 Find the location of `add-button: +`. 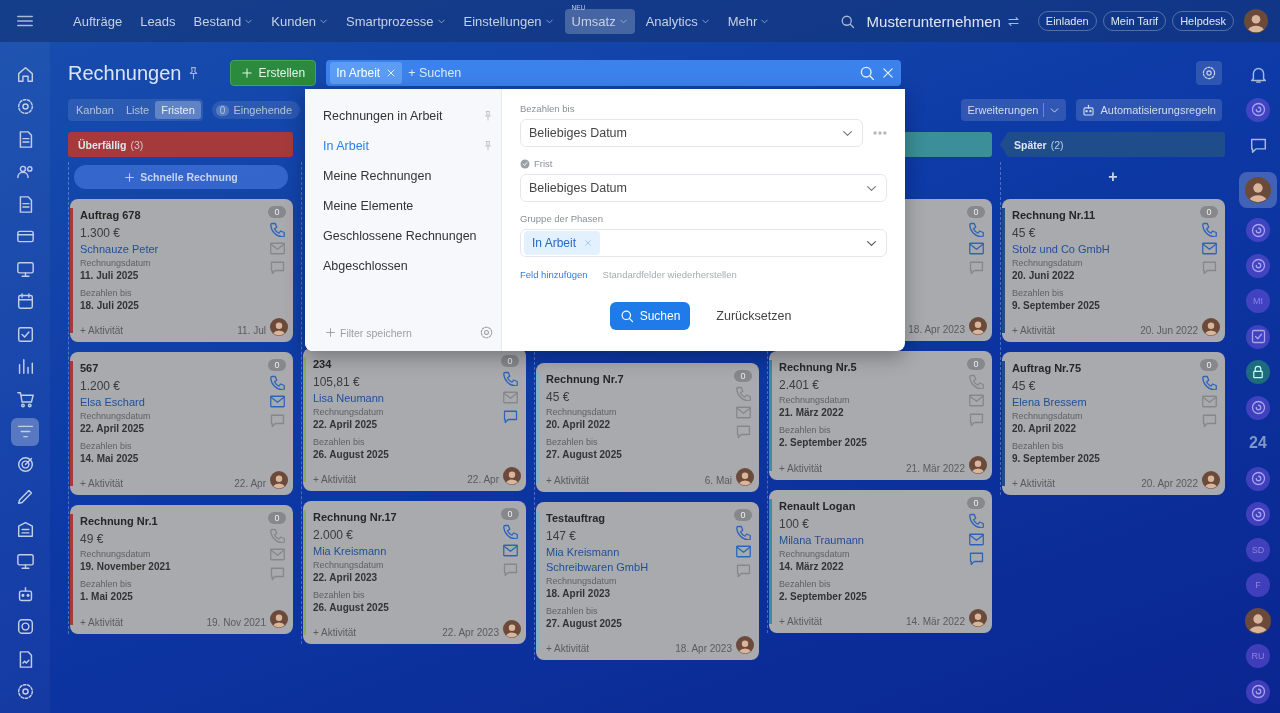

add-button: + is located at coordinates (1113, 177).